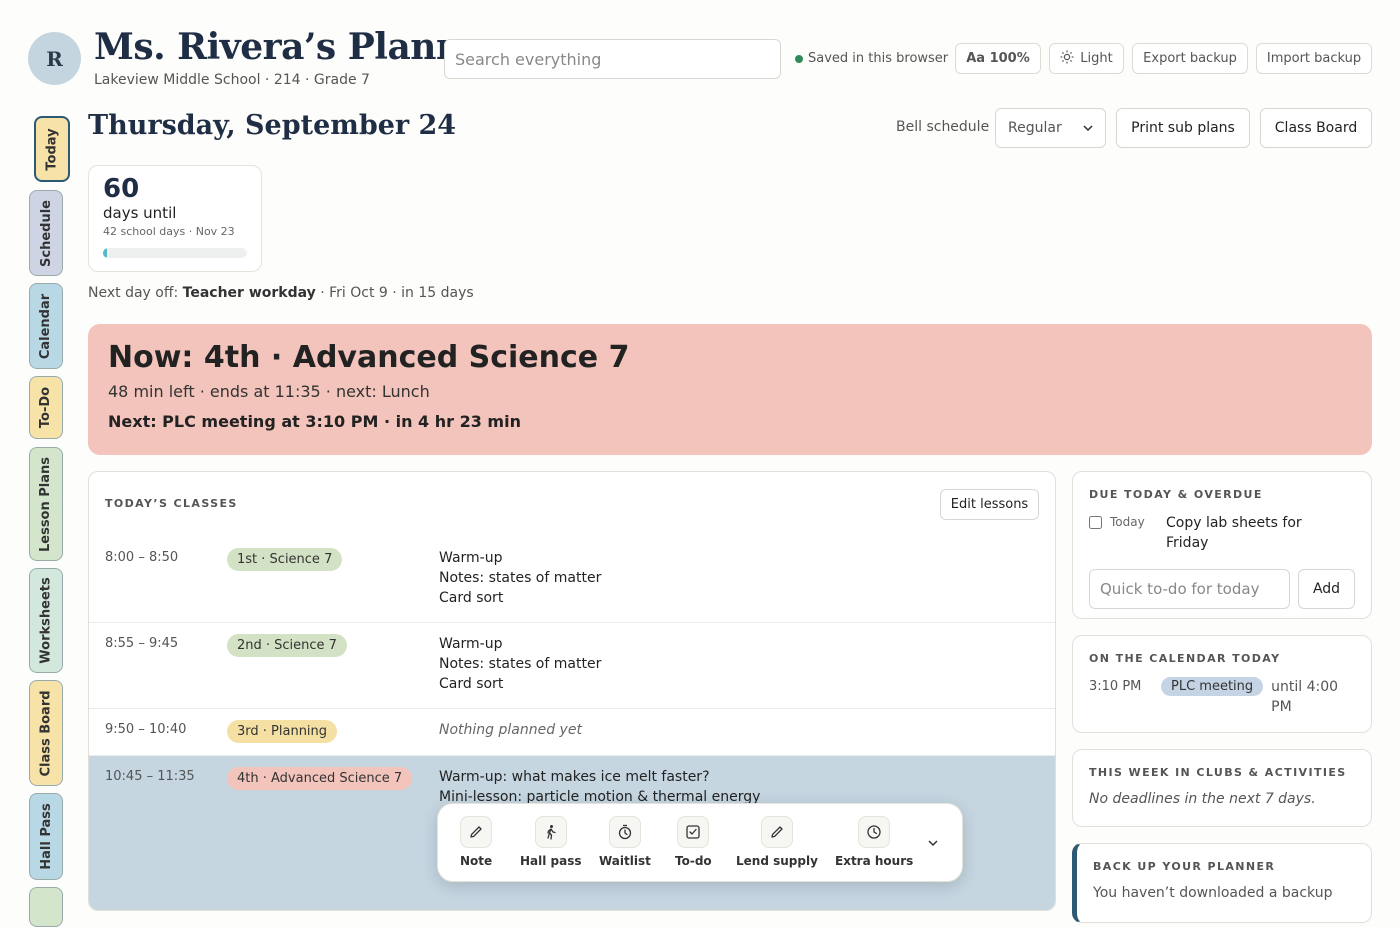 The height and width of the screenshot is (927, 1400). Describe the element at coordinates (1190, 58) in the screenshot. I see `export-backup-button: Export backup` at that location.